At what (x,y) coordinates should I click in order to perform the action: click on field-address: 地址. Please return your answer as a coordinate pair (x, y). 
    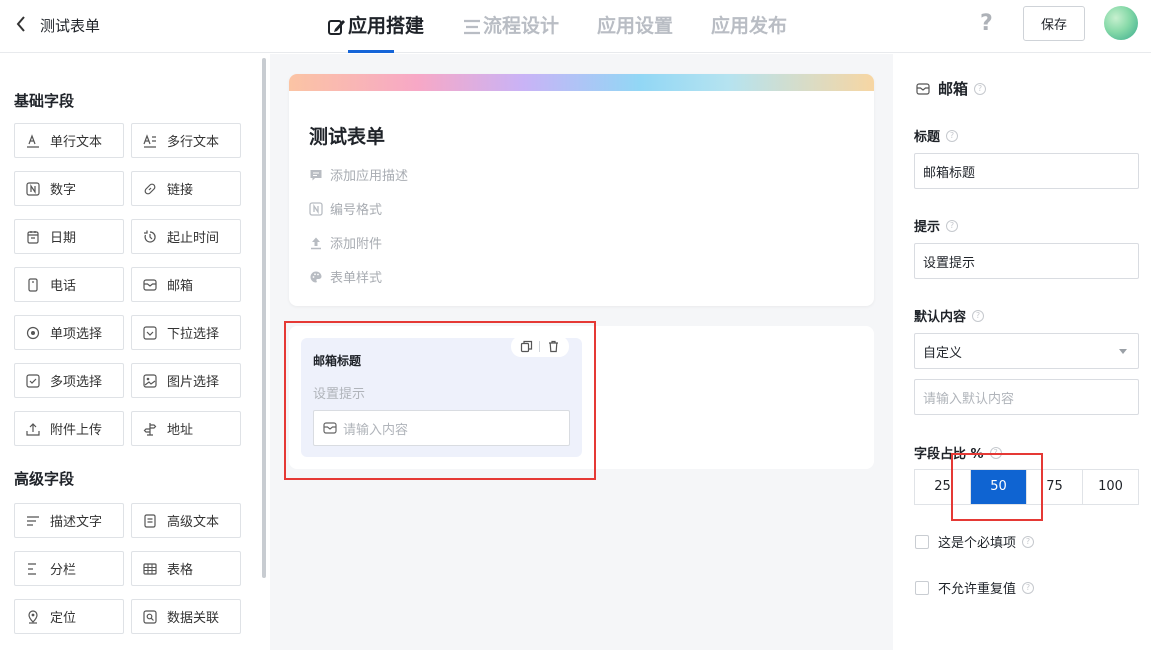
    Looking at the image, I should click on (186, 428).